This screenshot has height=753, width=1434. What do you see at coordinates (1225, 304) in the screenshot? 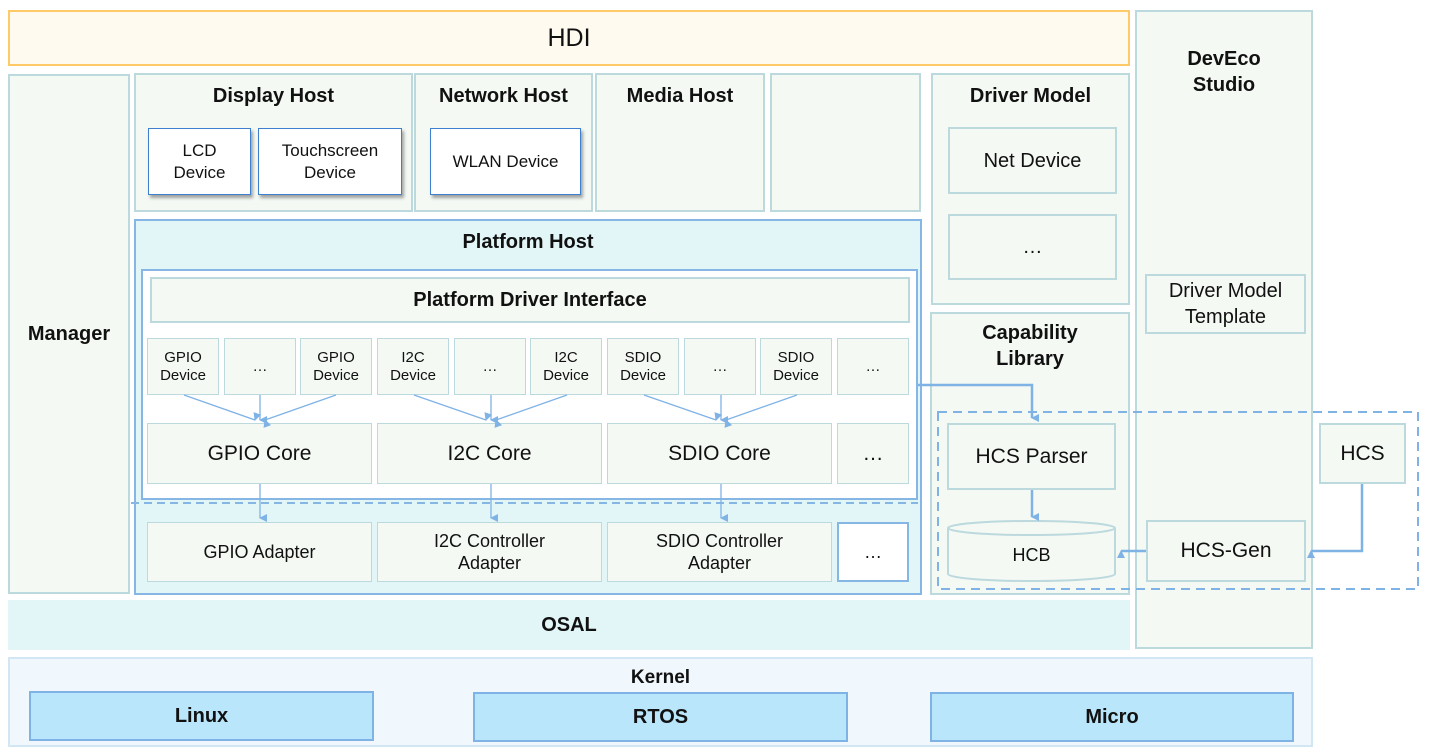
I see `driver-model-template: Driver Model Template` at bounding box center [1225, 304].